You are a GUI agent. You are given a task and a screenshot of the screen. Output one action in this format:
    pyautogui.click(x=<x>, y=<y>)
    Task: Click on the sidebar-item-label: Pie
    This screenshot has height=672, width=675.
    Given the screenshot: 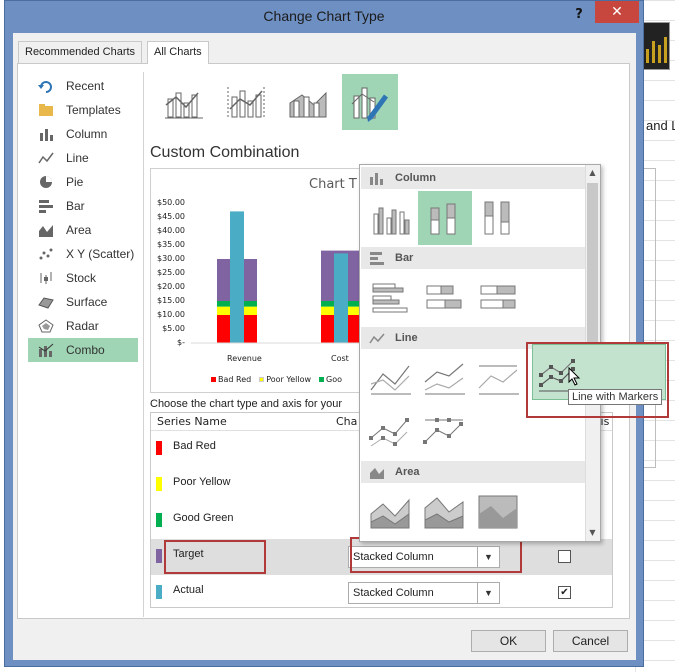 What is the action you would take?
    pyautogui.click(x=75, y=182)
    